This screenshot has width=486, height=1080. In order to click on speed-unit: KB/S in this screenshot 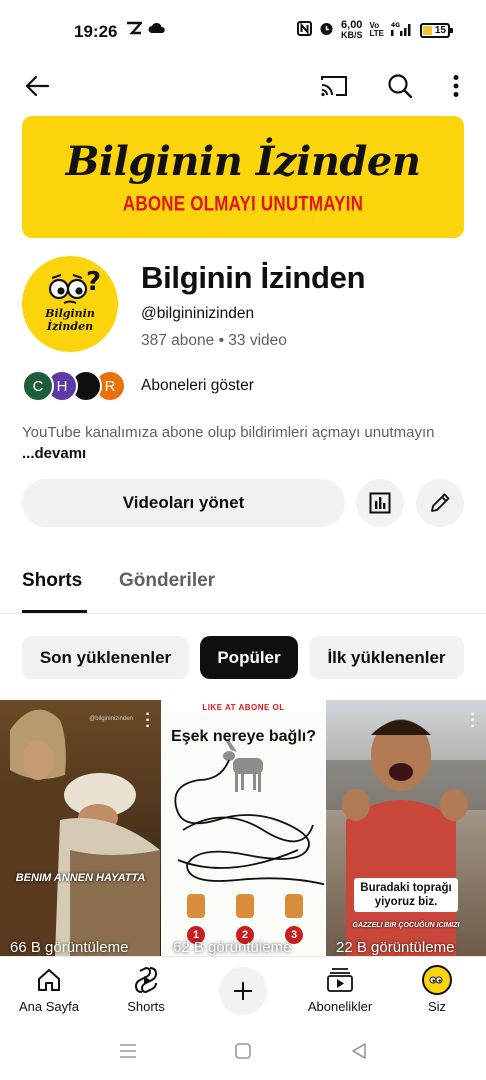, I will do `click(351, 35)`.